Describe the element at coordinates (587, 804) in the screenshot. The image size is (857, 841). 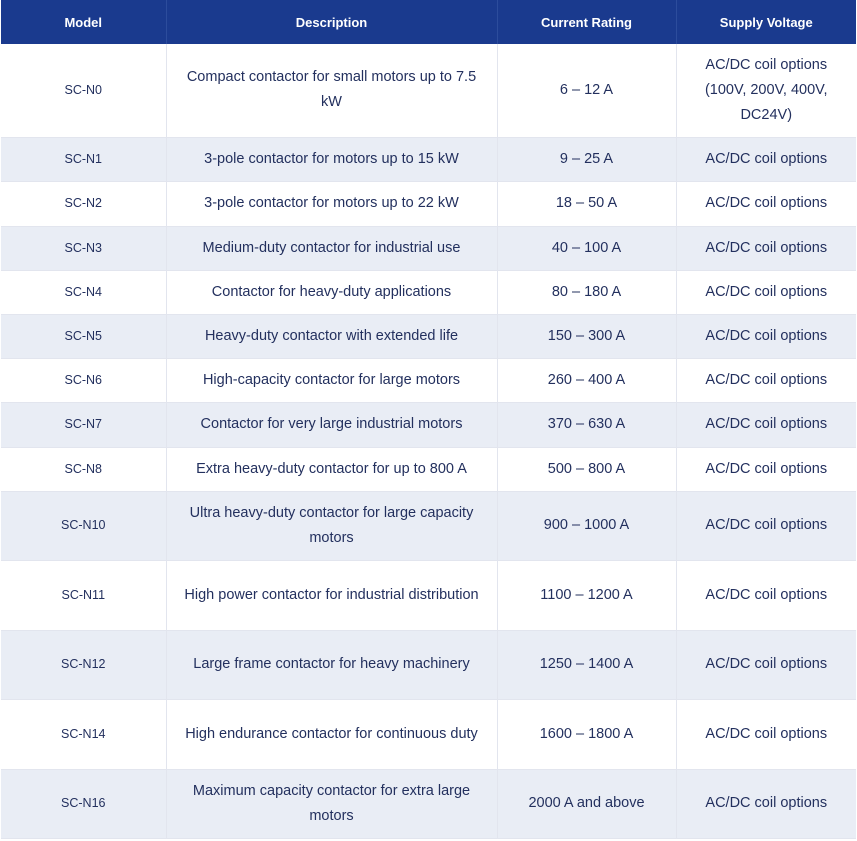
I see `current-rating-cell: 2000 A and above` at that location.